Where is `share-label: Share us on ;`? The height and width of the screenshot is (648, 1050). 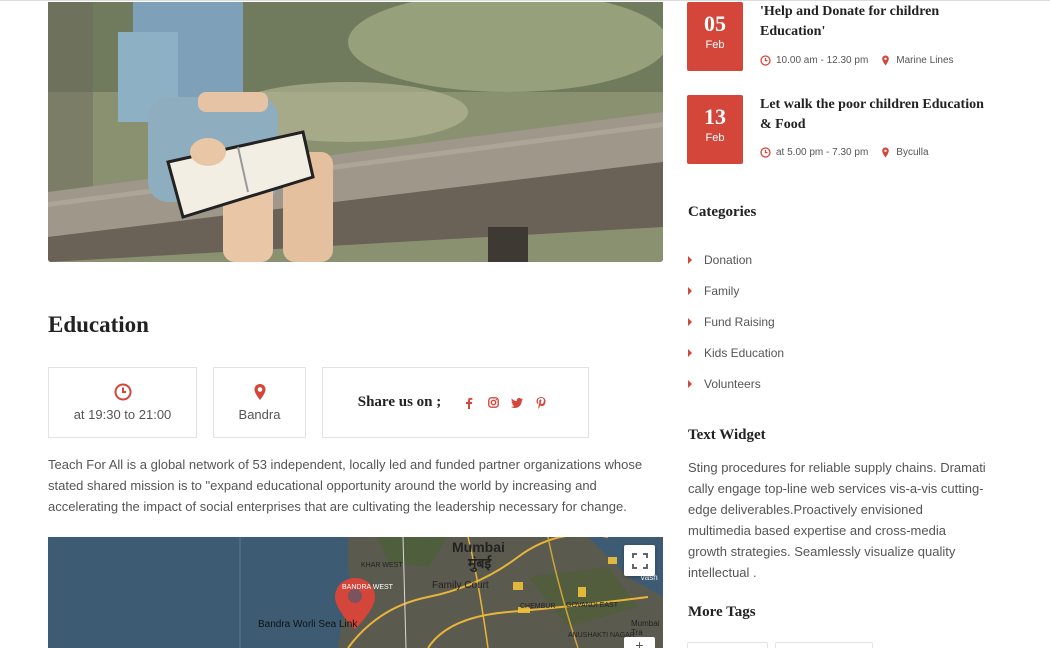
share-label: Share us on ; is located at coordinates (399, 402).